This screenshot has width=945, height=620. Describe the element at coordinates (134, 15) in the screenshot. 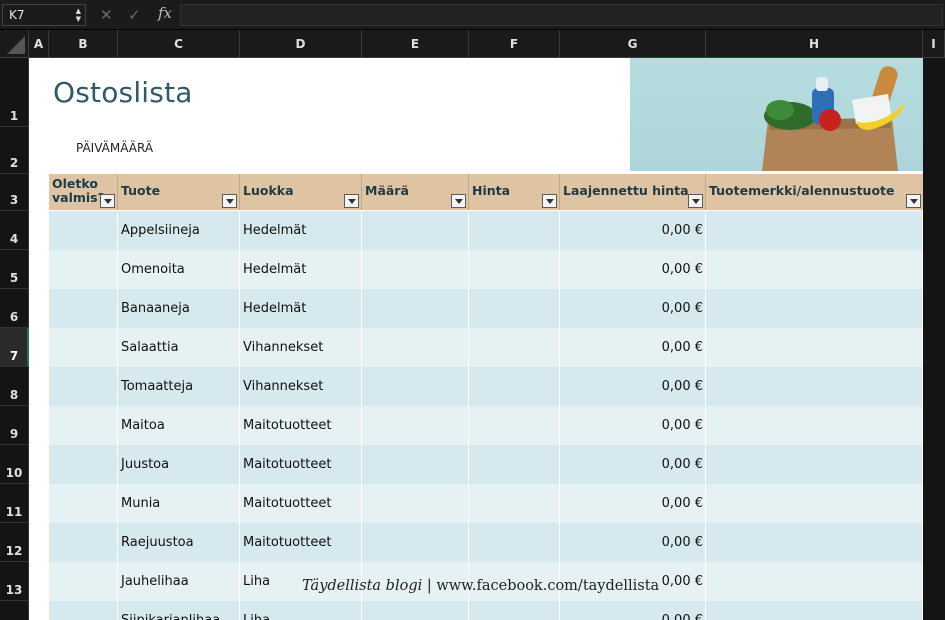

I see `confirm-entry-icon: ✓` at that location.